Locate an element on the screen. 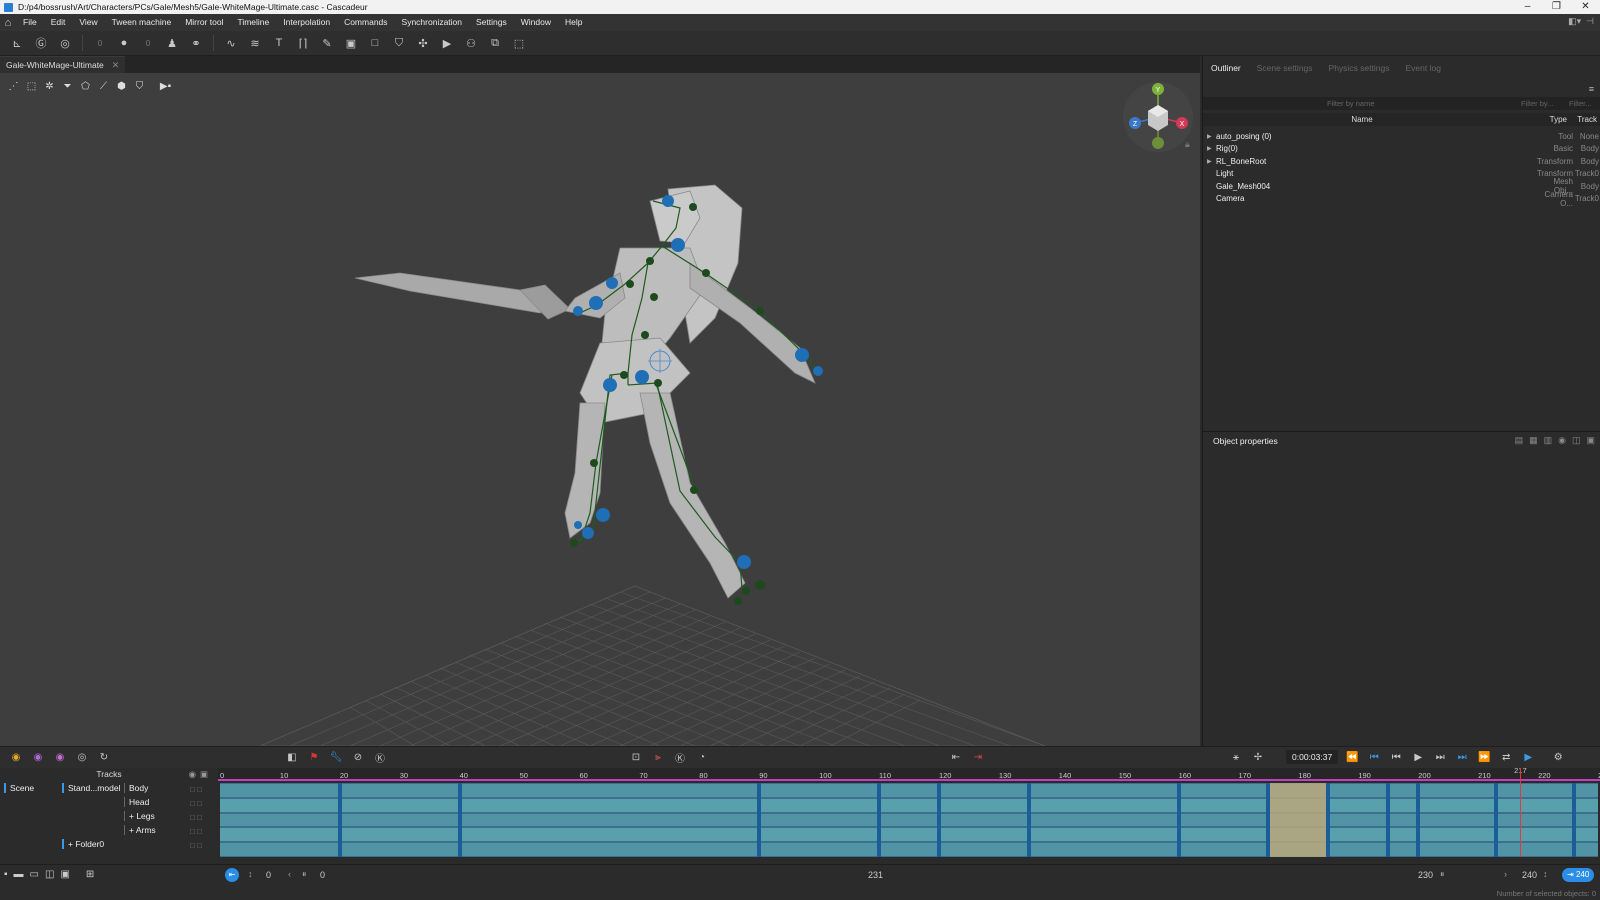  range-start-value: 0 is located at coordinates (268, 875).